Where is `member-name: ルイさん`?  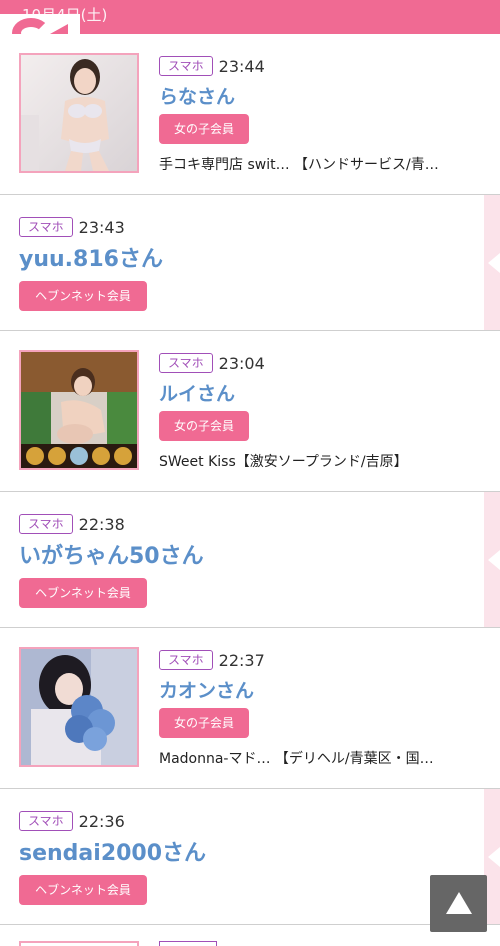 member-name: ルイさん is located at coordinates (283, 394).